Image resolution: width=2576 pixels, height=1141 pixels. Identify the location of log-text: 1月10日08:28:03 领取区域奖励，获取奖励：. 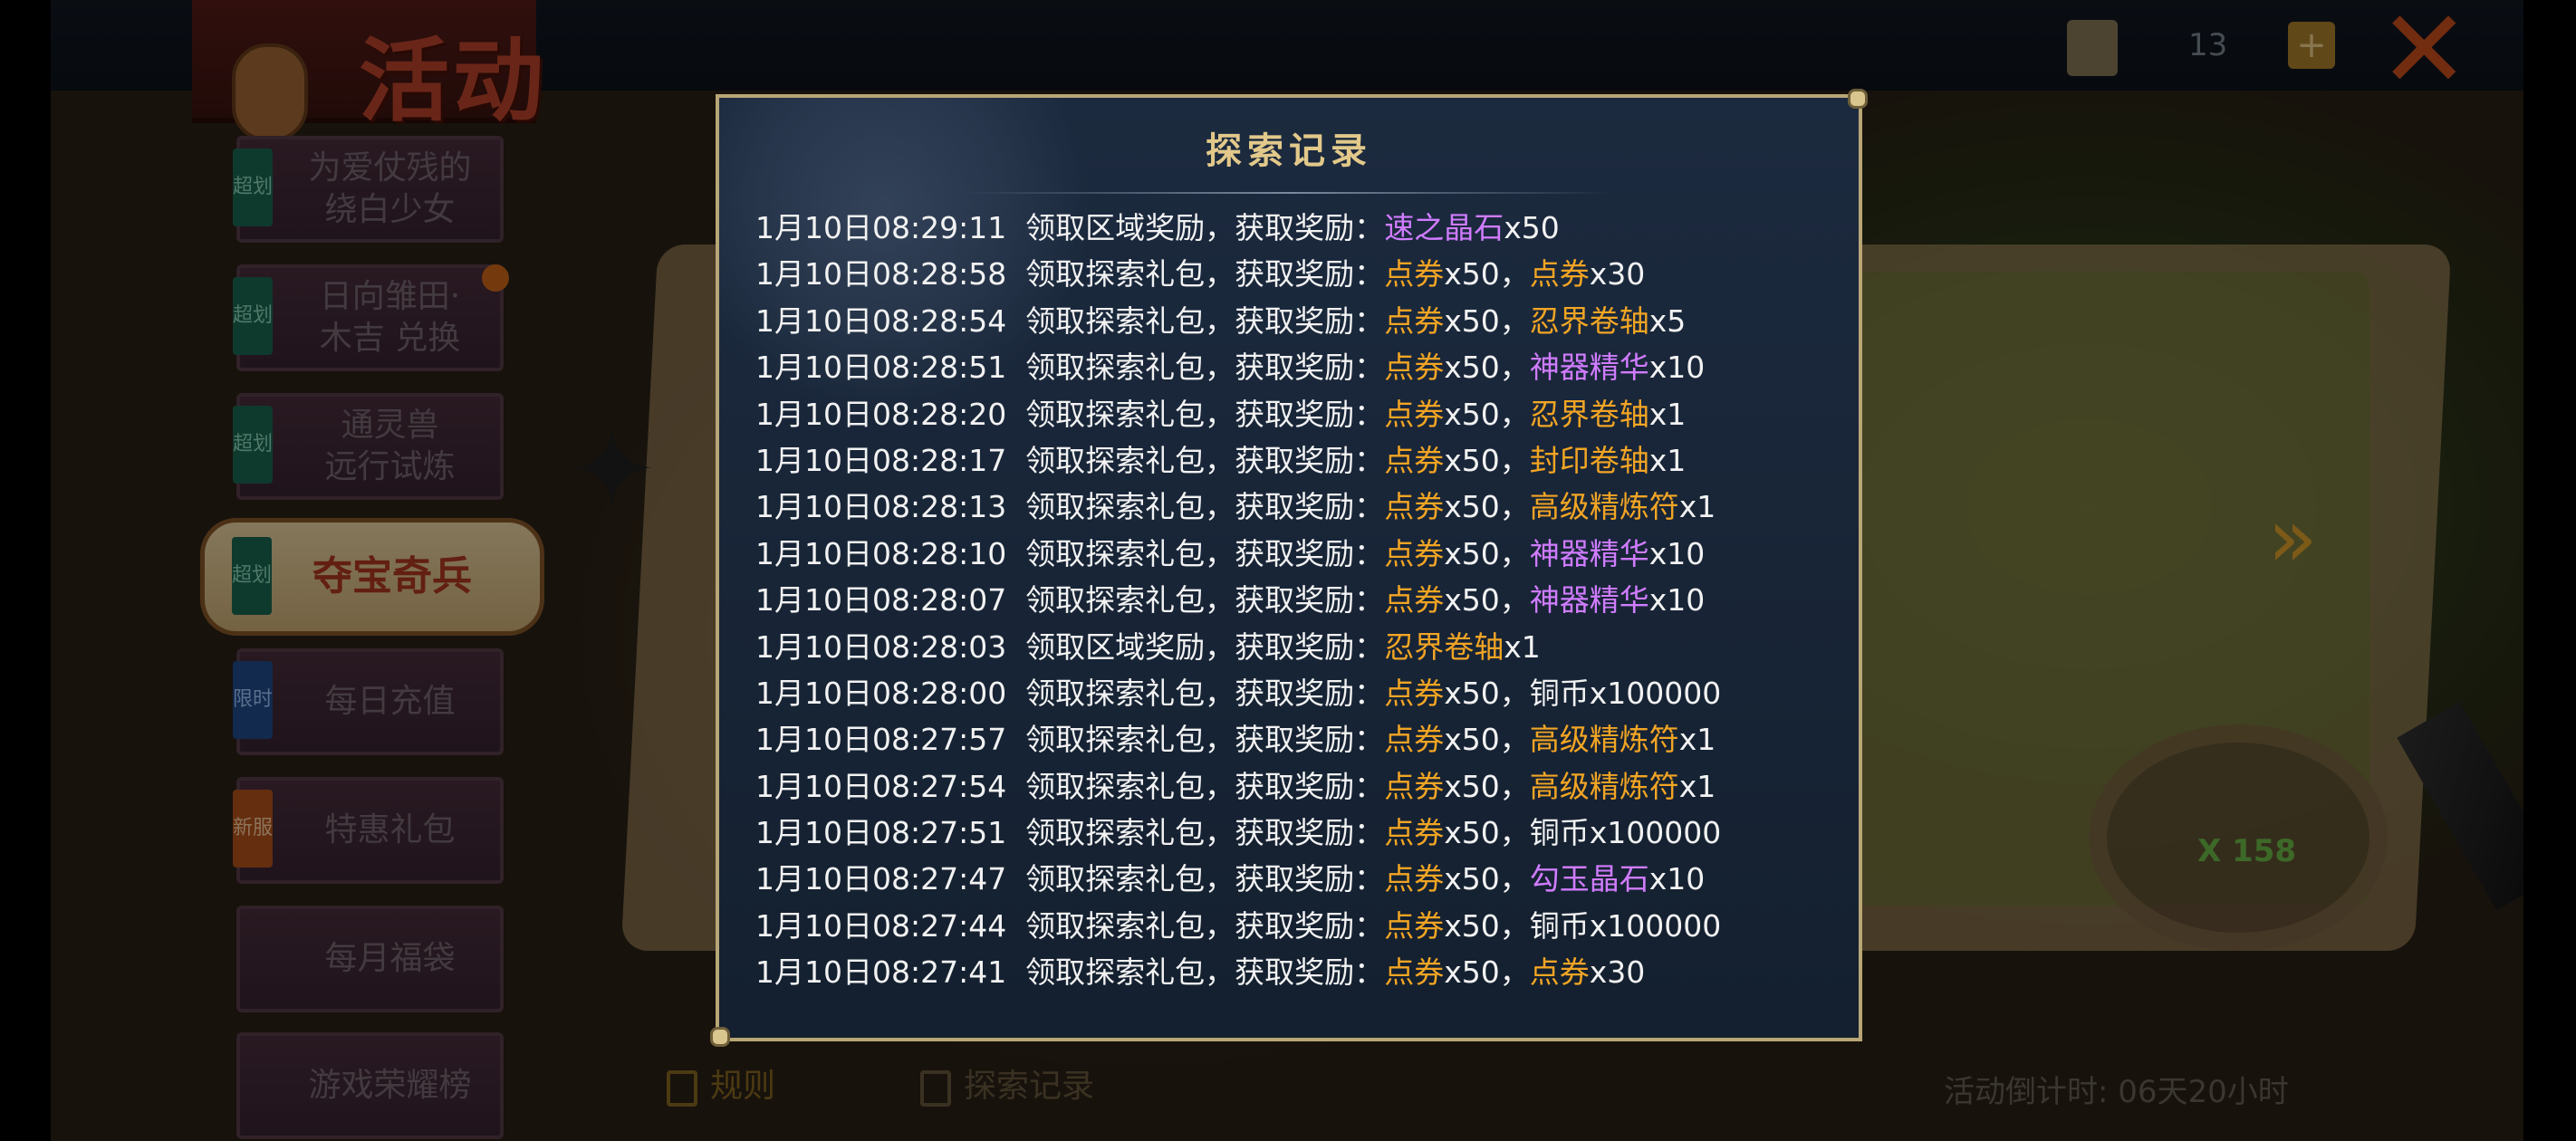
(1070, 646).